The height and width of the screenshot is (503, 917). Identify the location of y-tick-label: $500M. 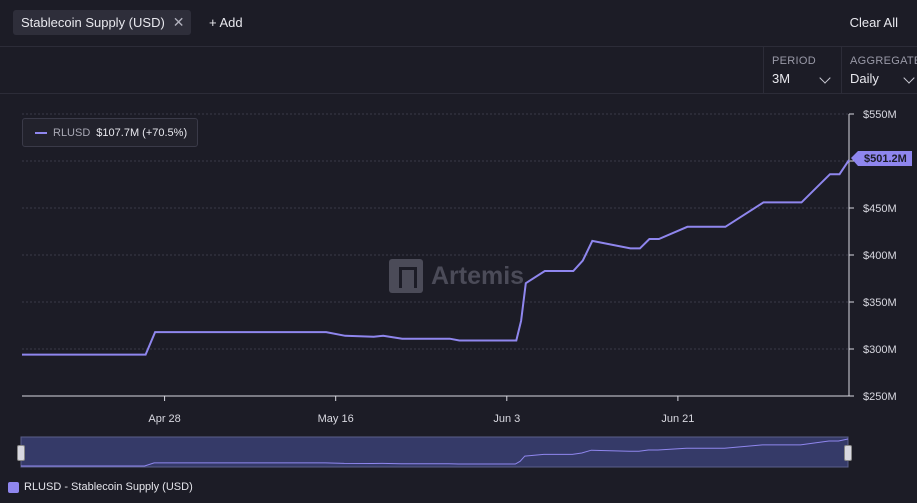
(880, 162).